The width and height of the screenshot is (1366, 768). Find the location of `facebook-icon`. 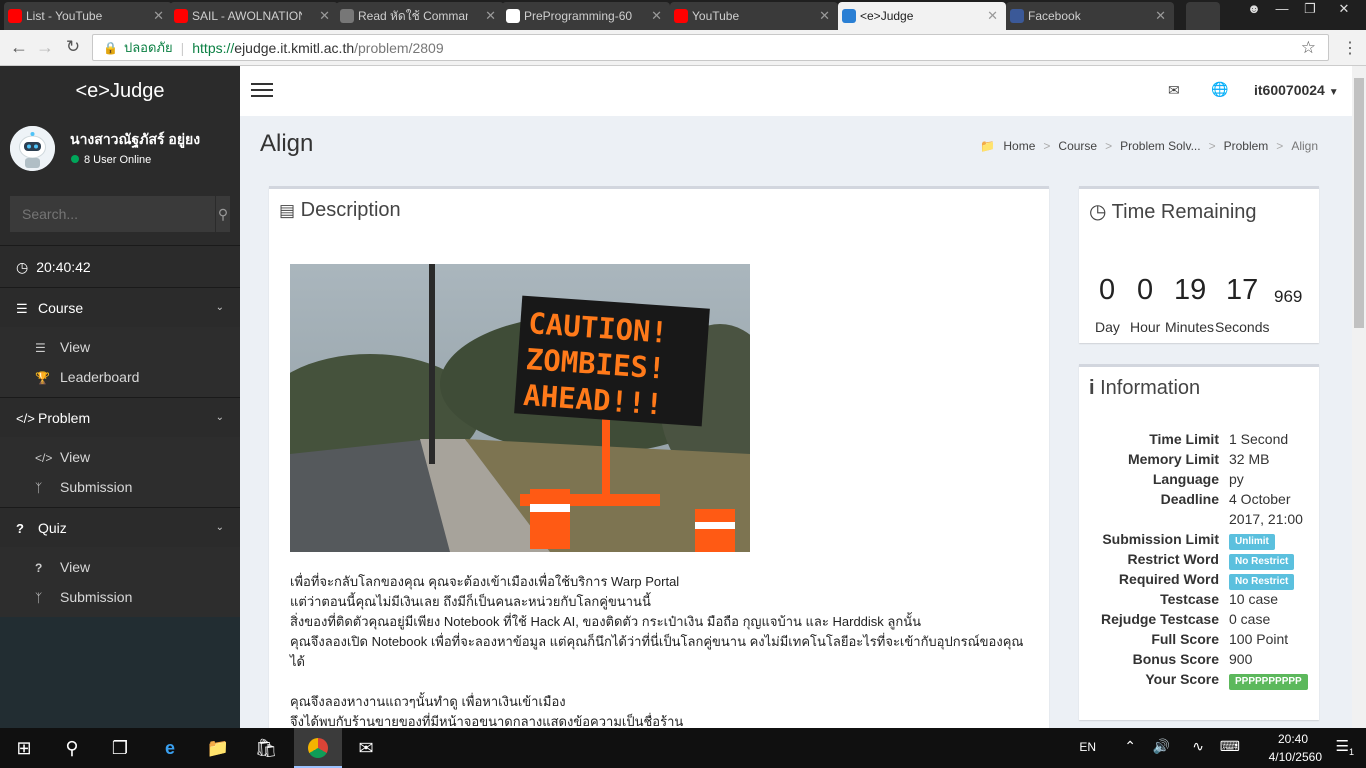

facebook-icon is located at coordinates (1017, 16).